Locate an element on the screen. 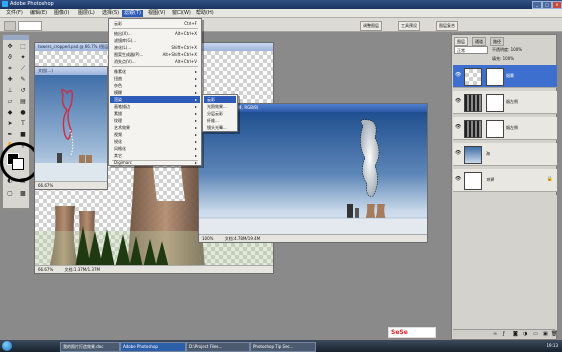  filter-other: 其它 ▸ is located at coordinates (155, 155).